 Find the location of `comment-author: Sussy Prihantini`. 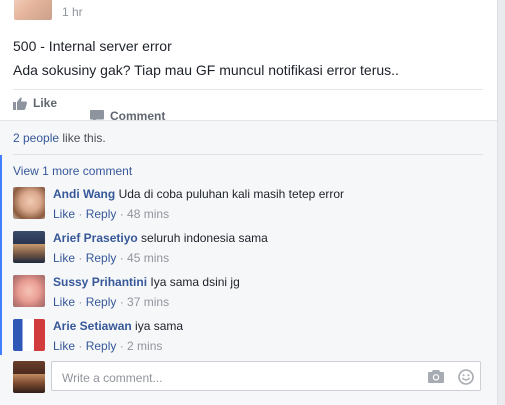

comment-author: Sussy Prihantini is located at coordinates (100, 282).